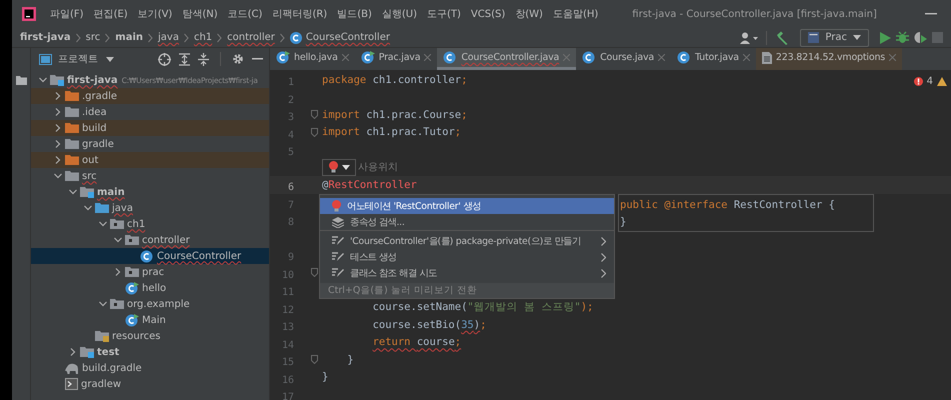  I want to click on popup-menu-item: 테스트 생성, so click(467, 257).